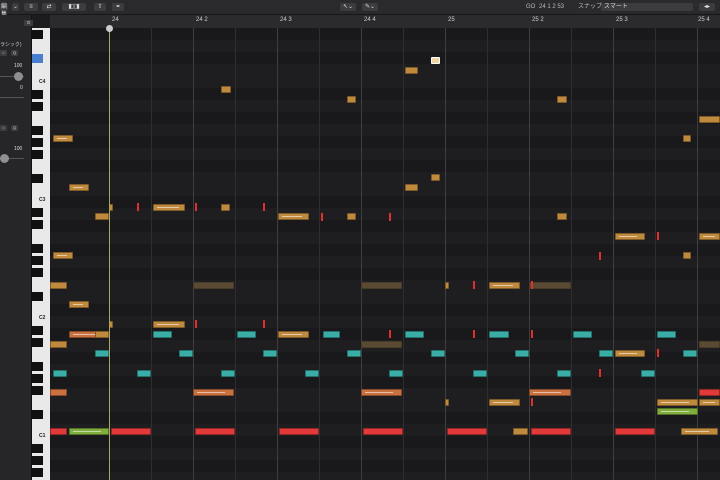  What do you see at coordinates (12, 97) in the screenshot?
I see `offset-slider` at bounding box center [12, 97].